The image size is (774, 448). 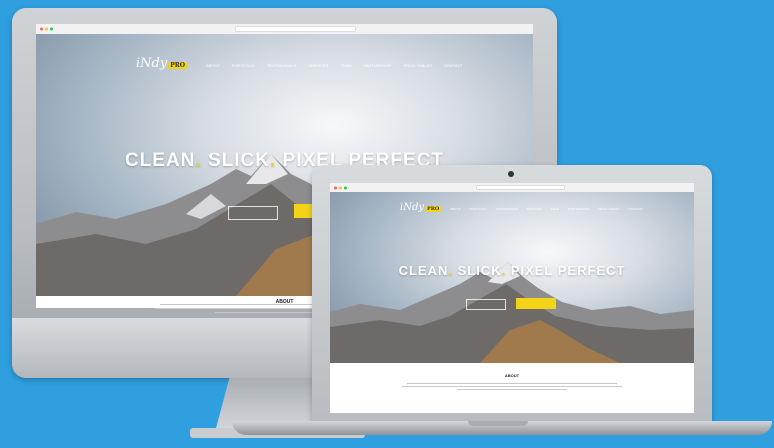 I want to click on camera-icon, so click(x=511, y=174).